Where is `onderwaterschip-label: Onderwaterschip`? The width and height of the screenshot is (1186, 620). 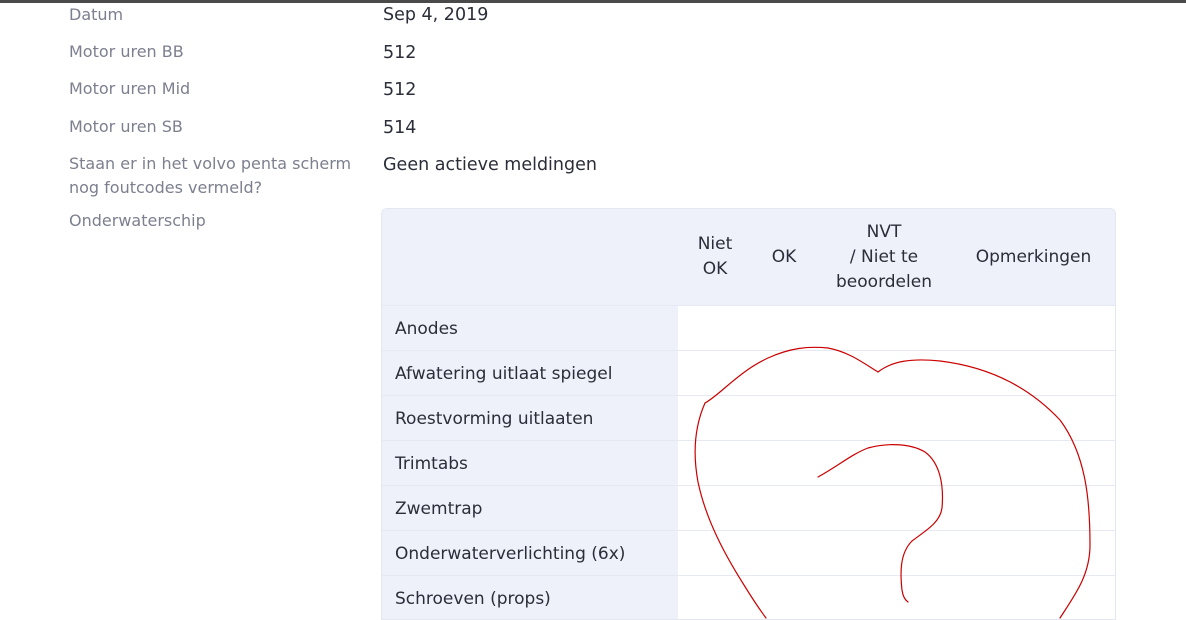
onderwaterschip-label: Onderwaterschip is located at coordinates (137, 220).